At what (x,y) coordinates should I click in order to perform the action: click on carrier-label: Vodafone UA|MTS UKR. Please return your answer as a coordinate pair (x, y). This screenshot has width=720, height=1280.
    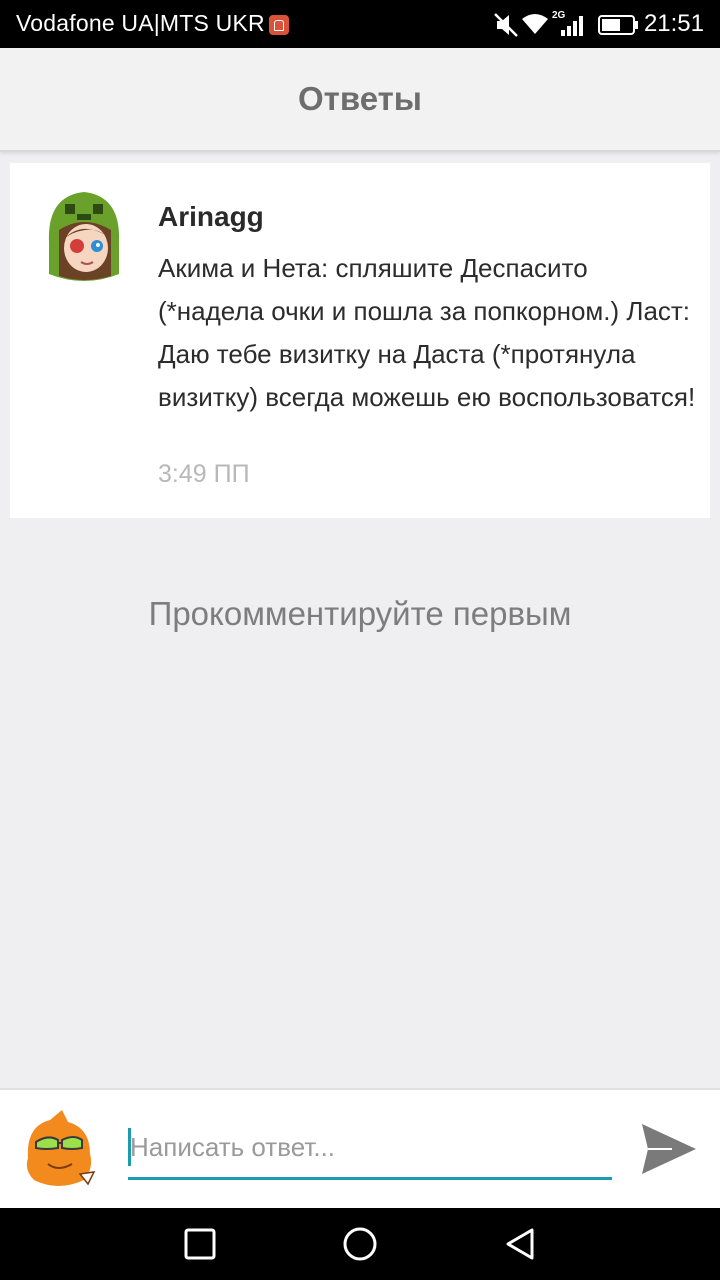
    Looking at the image, I should click on (140, 23).